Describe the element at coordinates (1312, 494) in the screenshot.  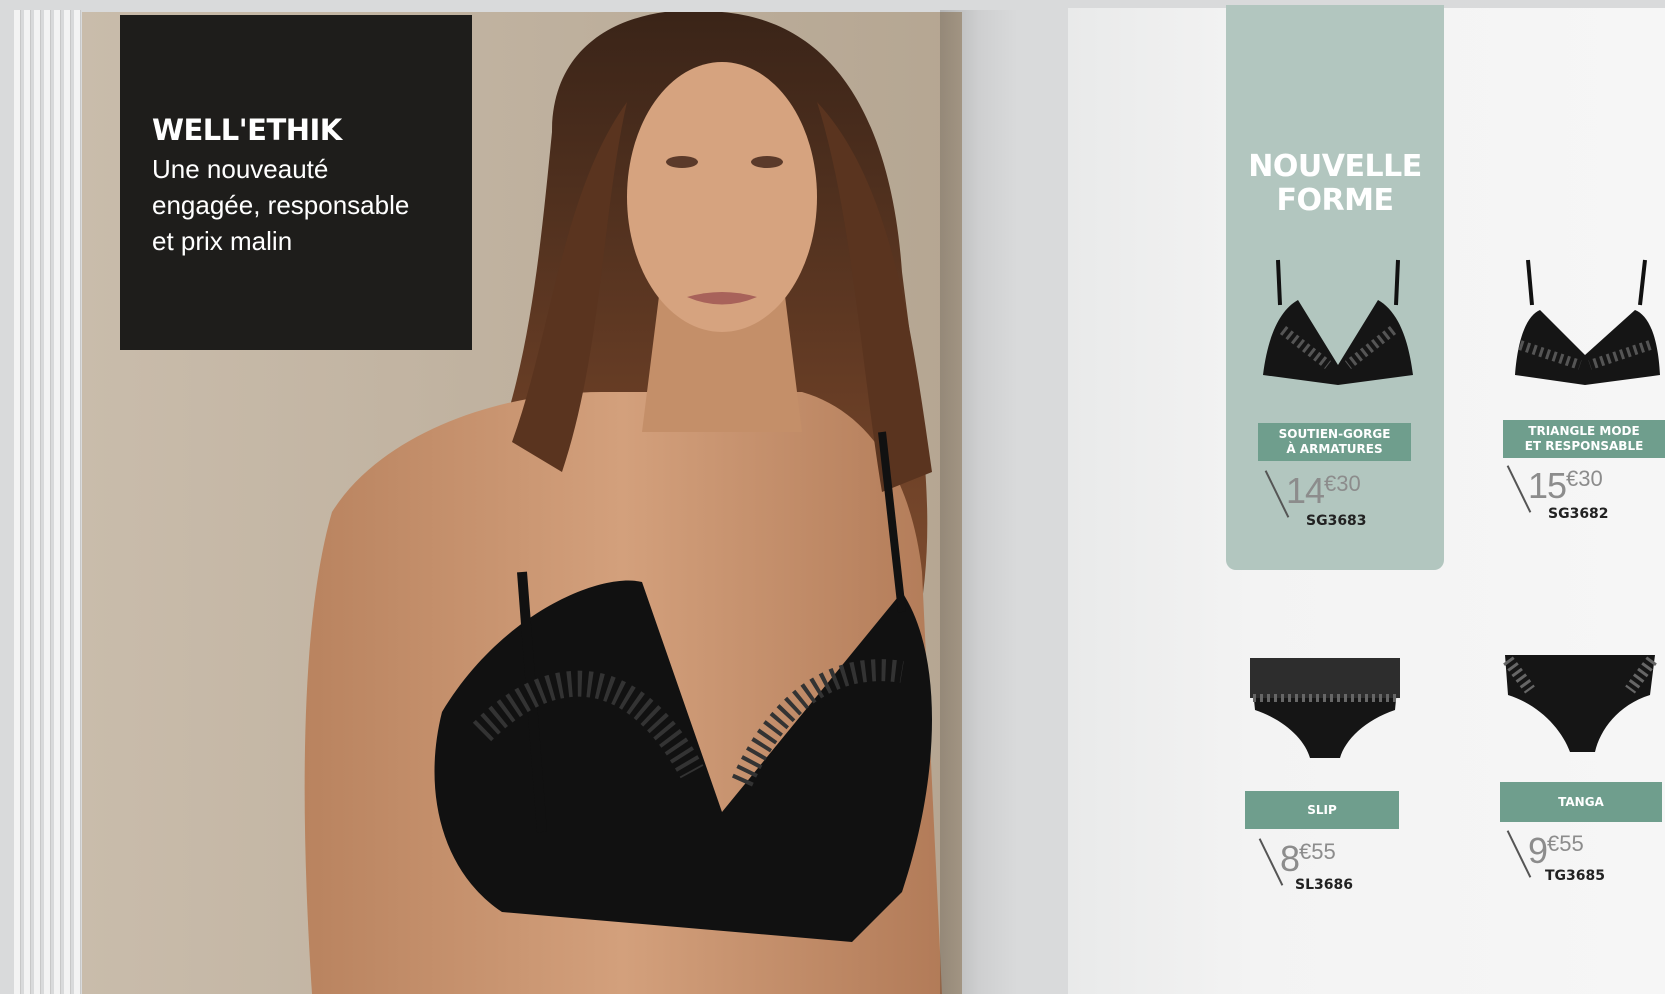
I see `product-price: 14€30` at that location.